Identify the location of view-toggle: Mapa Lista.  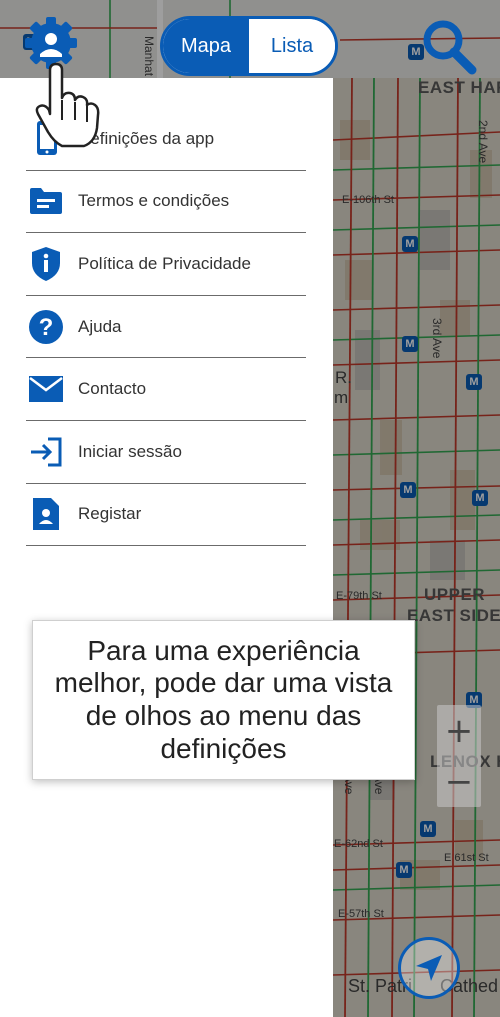
(249, 46).